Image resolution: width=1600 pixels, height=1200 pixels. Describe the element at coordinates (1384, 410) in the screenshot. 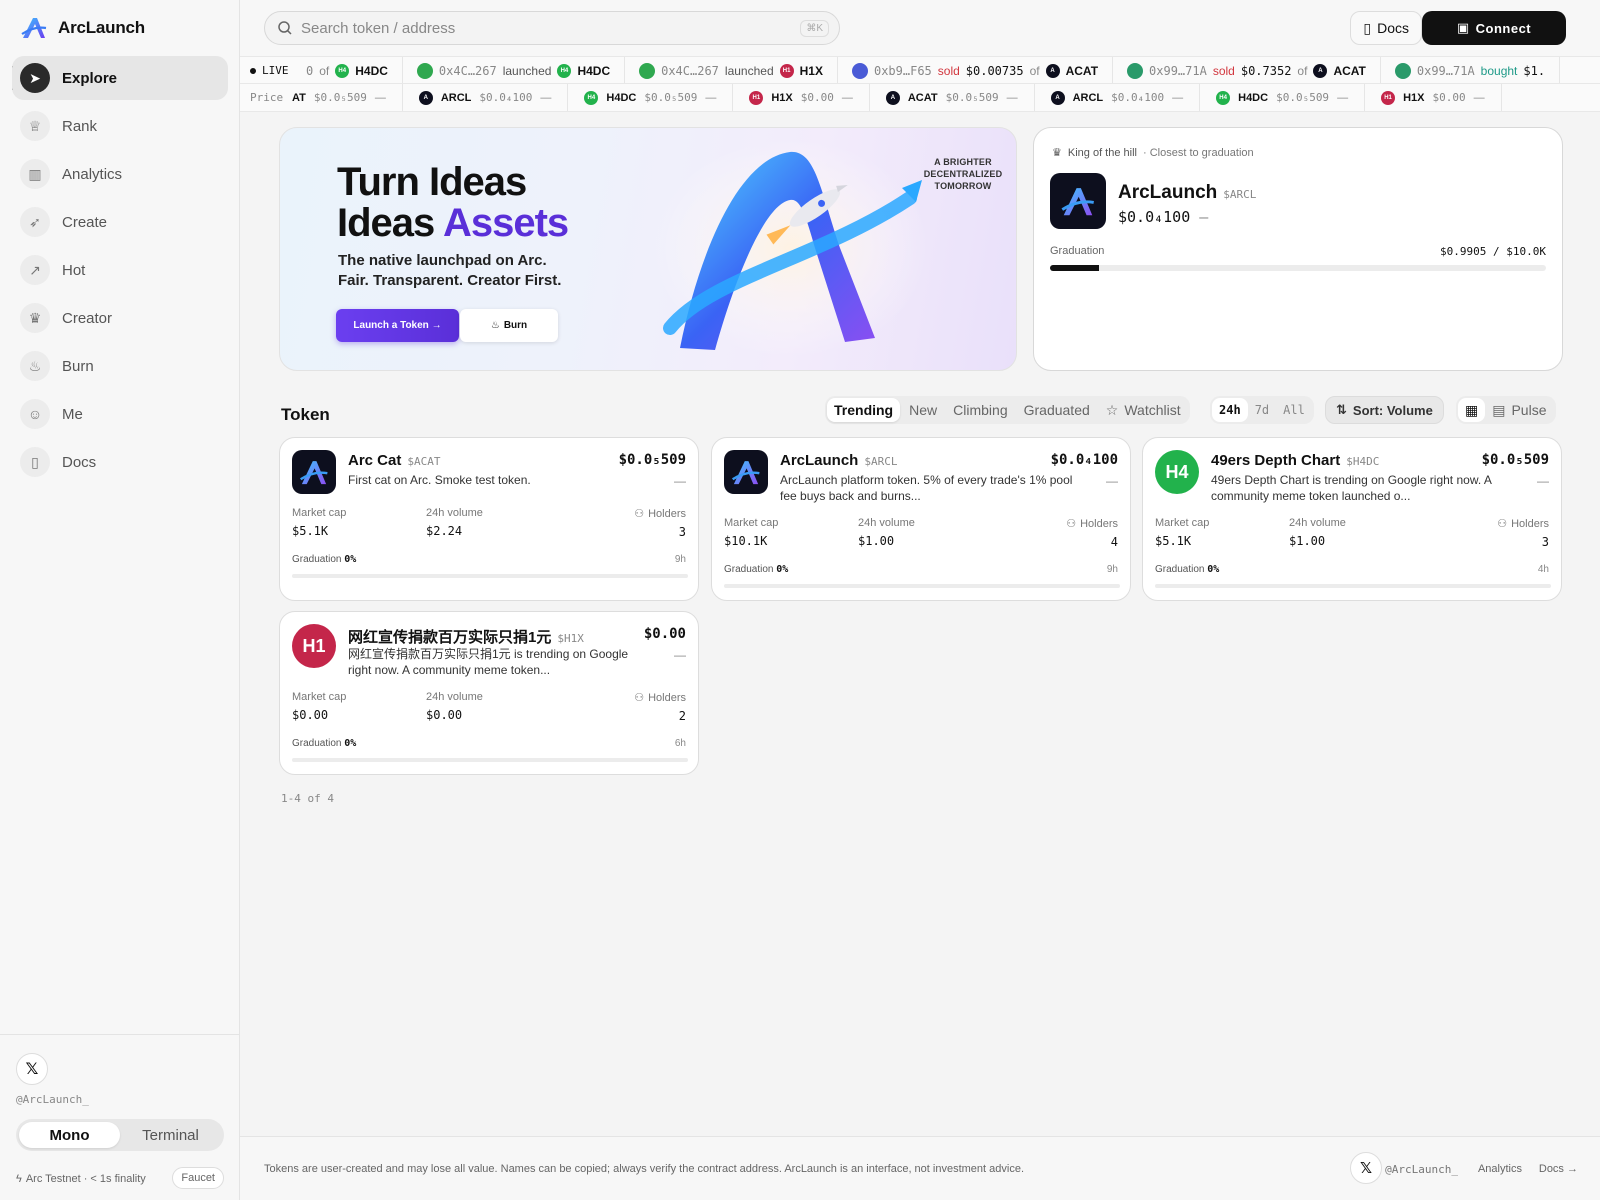

I see `sort-button: ⇅ Sort: Volume` at that location.